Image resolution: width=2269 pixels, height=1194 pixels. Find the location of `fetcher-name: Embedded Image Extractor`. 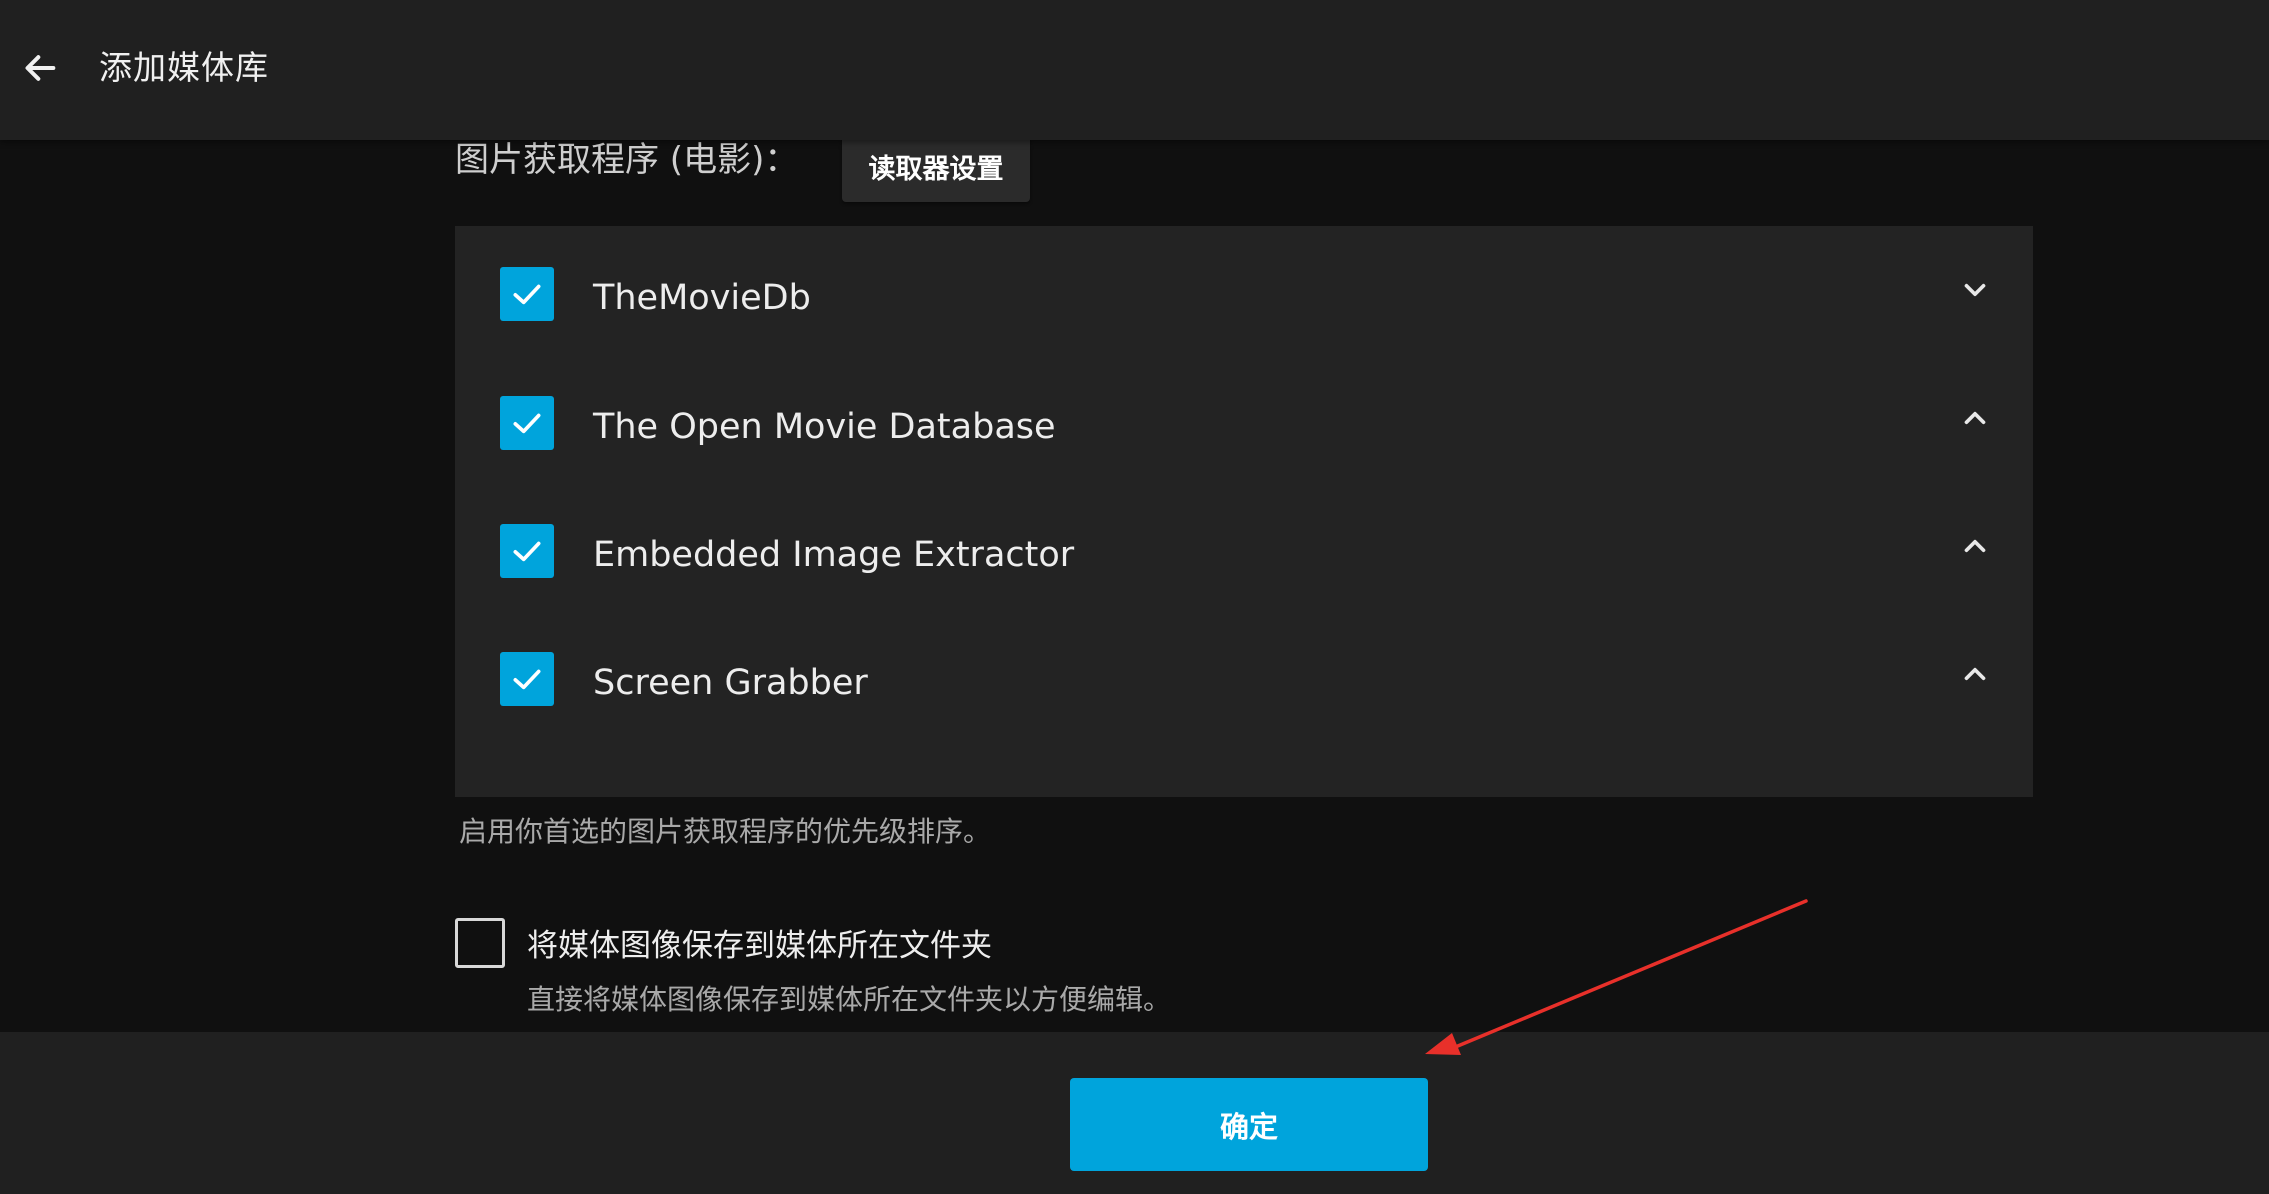

fetcher-name: Embedded Image Extractor is located at coordinates (834, 555).